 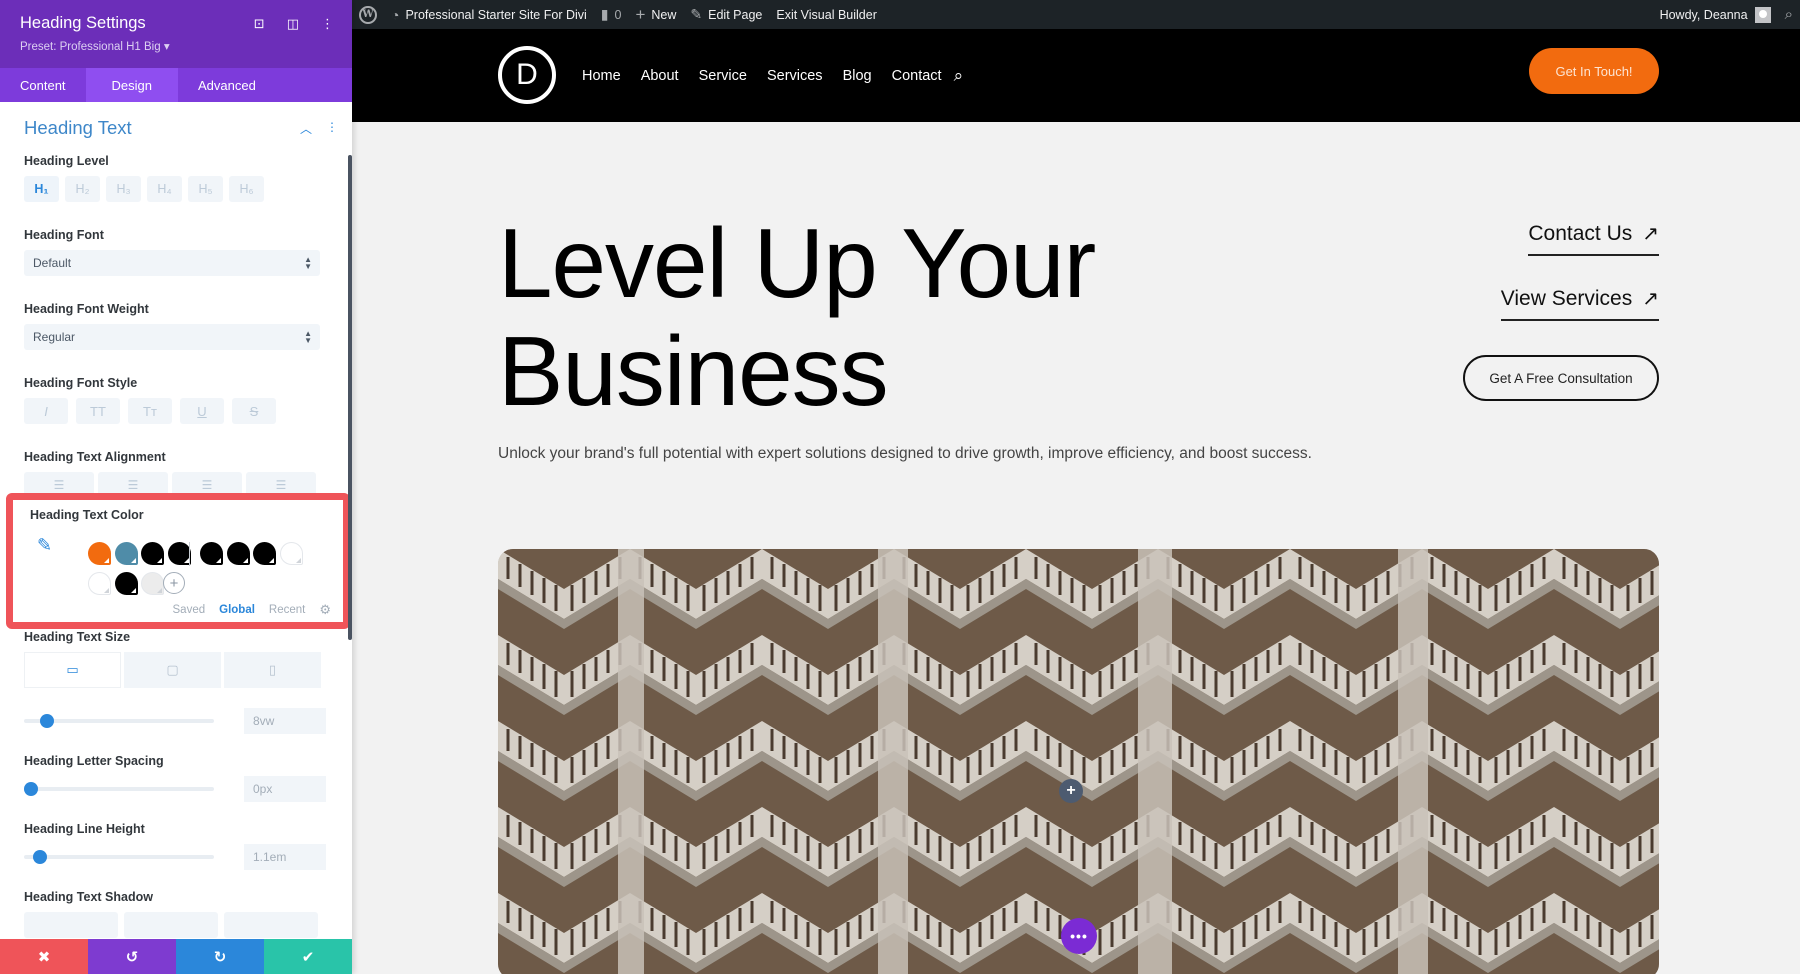 I want to click on underline-button: U, so click(x=202, y=411).